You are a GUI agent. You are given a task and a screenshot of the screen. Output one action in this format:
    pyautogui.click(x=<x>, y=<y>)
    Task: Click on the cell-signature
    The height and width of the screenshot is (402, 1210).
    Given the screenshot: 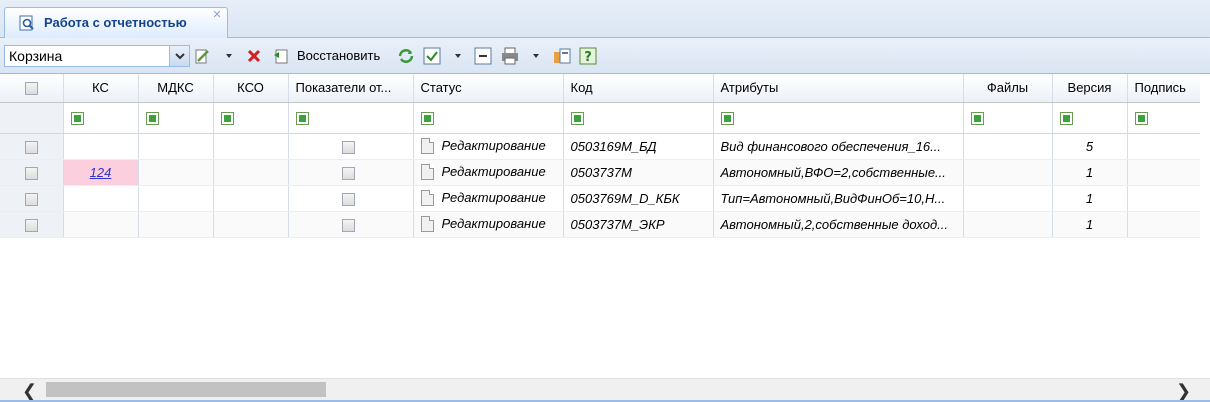 What is the action you would take?
    pyautogui.click(x=1163, y=224)
    